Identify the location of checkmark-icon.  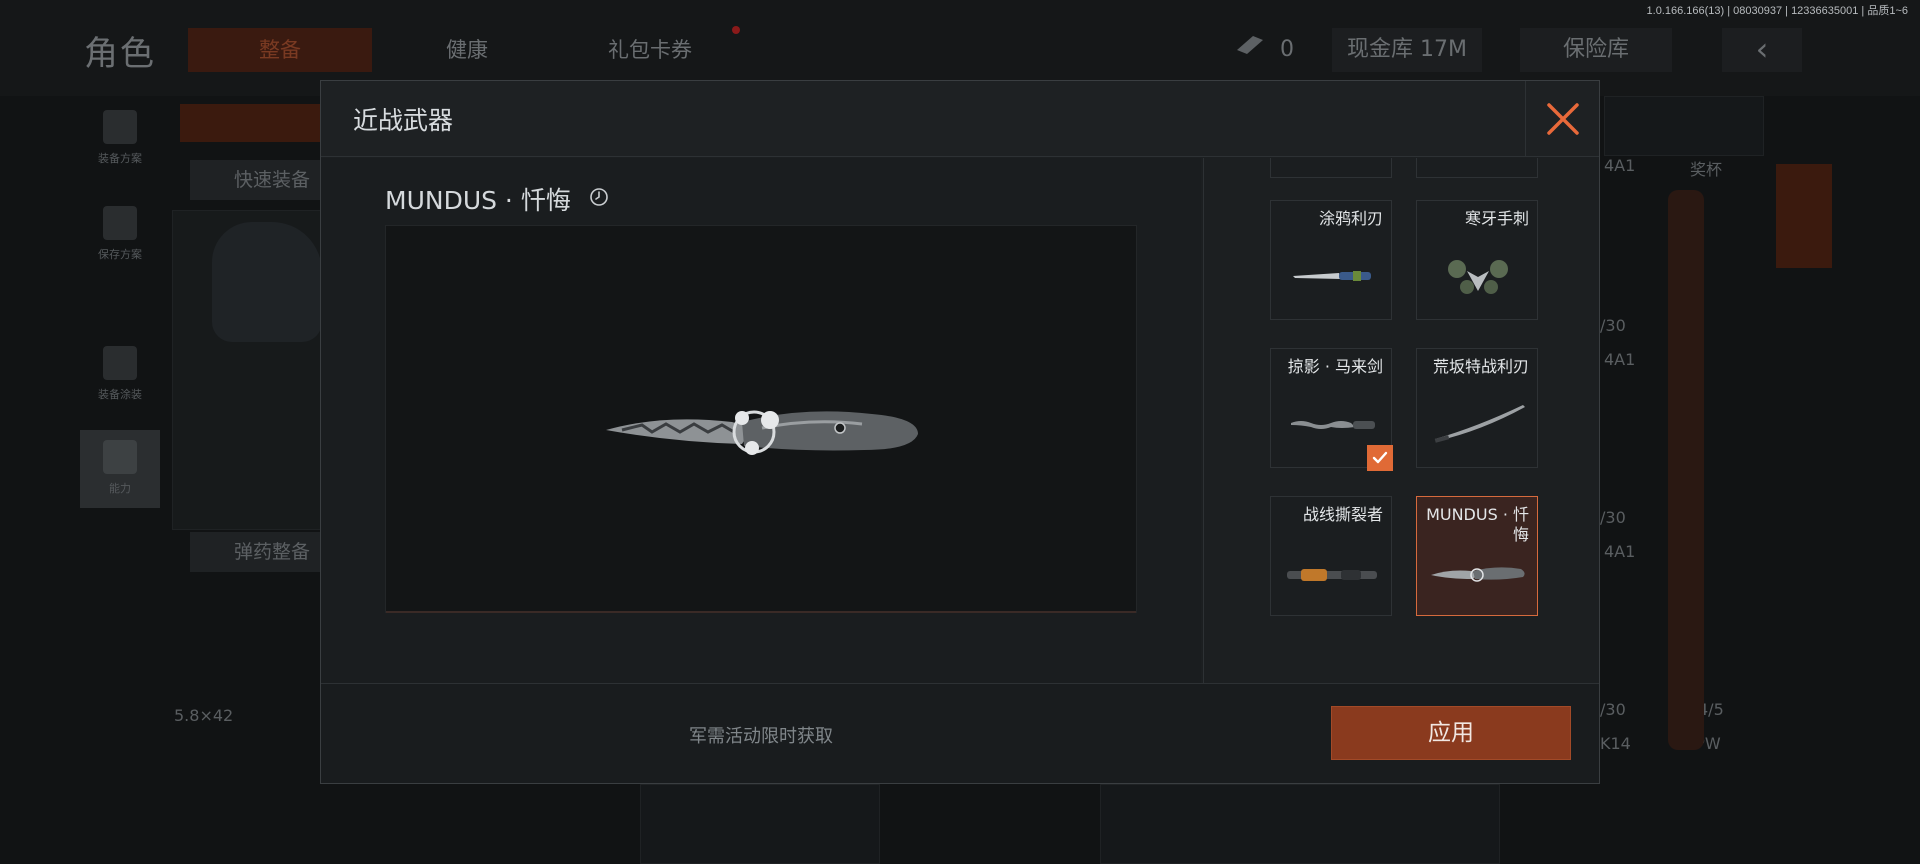
(1380, 457).